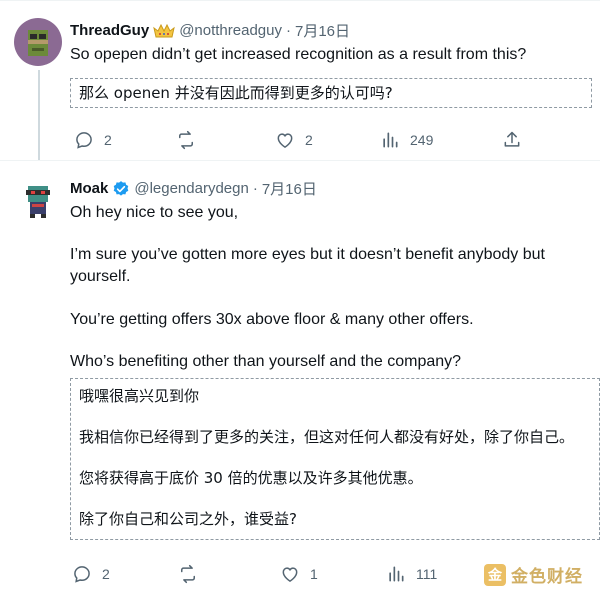  I want to click on subscriber-badge-icon, so click(164, 31).